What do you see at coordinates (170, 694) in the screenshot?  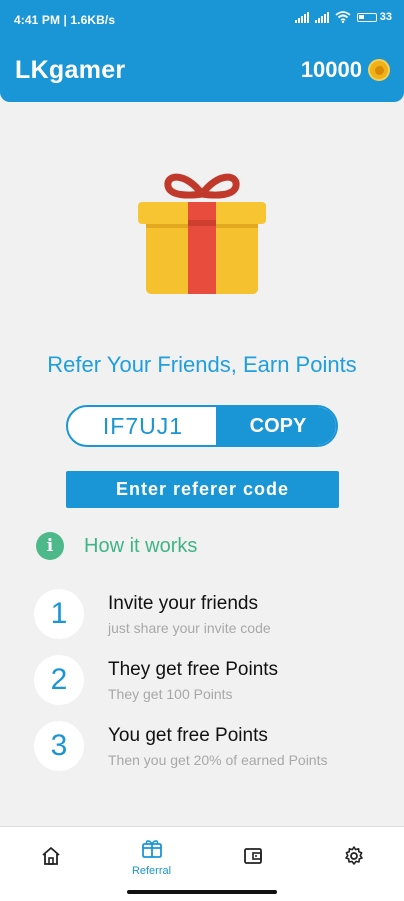 I see `step-subtitle: They get 100 Points` at bounding box center [170, 694].